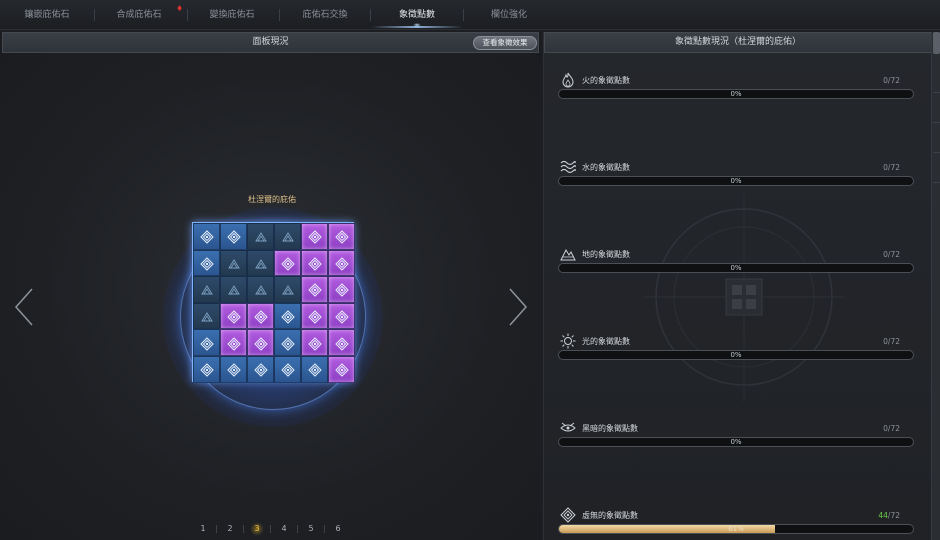 Image resolution: width=940 pixels, height=540 pixels. I want to click on symbol-count: 0/72, so click(891, 341).